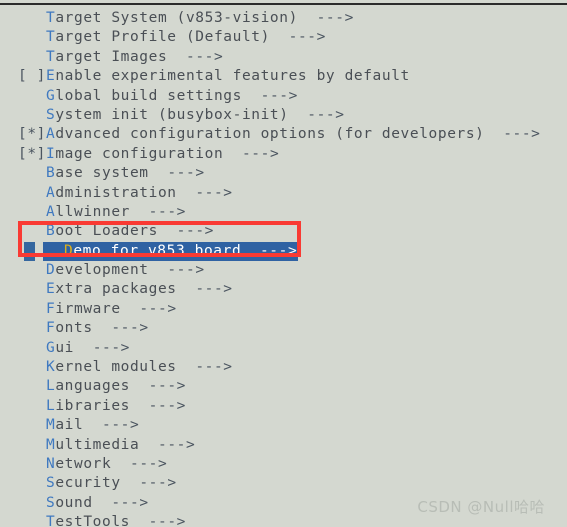 This screenshot has height=527, width=567. What do you see at coordinates (92, 520) in the screenshot?
I see `menu-item-text: estTools` at bounding box center [92, 520].